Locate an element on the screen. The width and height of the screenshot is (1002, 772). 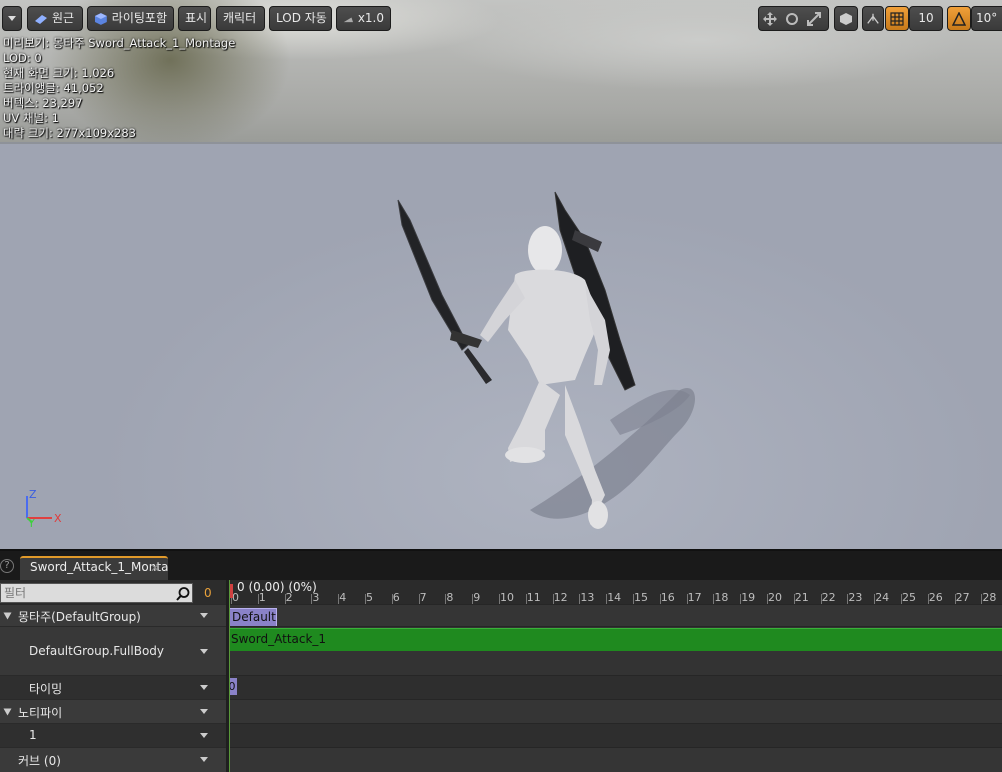
axis-x-label: X is located at coordinates (58, 518).